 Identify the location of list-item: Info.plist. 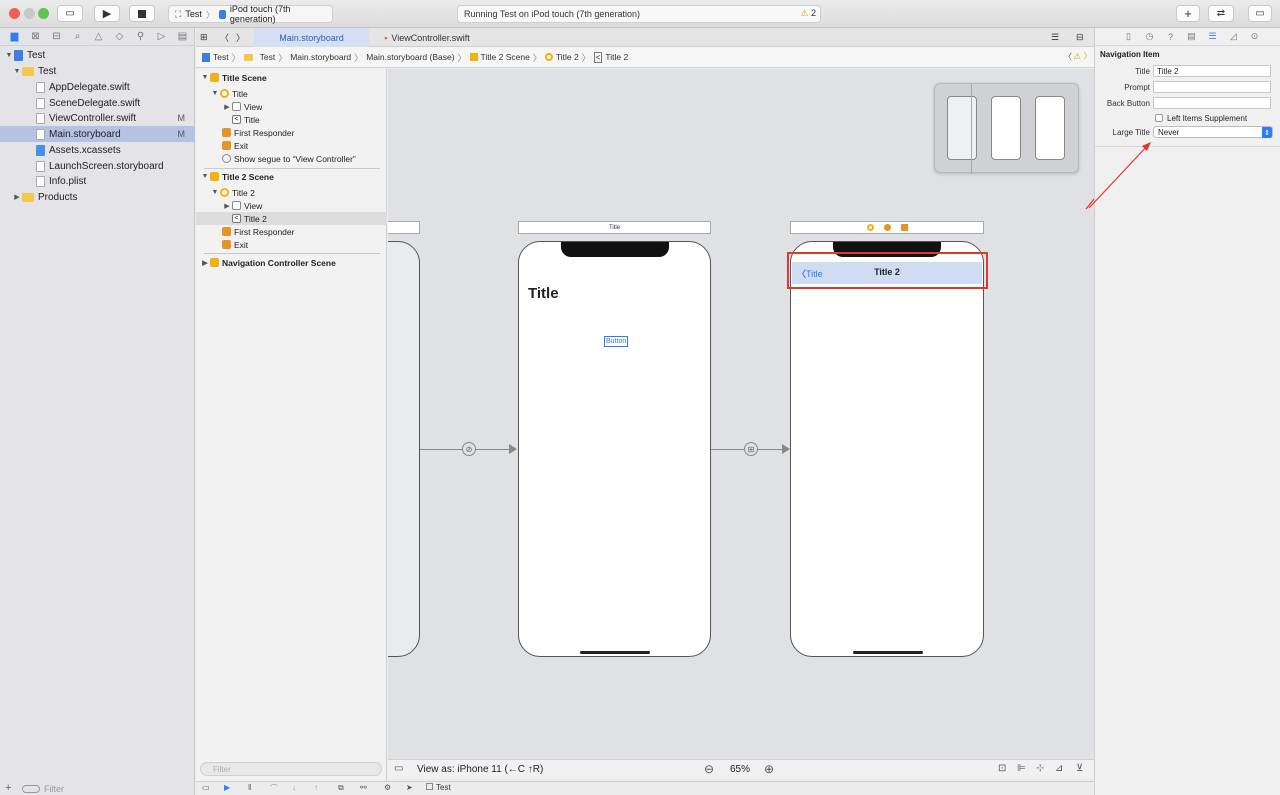
(97, 181).